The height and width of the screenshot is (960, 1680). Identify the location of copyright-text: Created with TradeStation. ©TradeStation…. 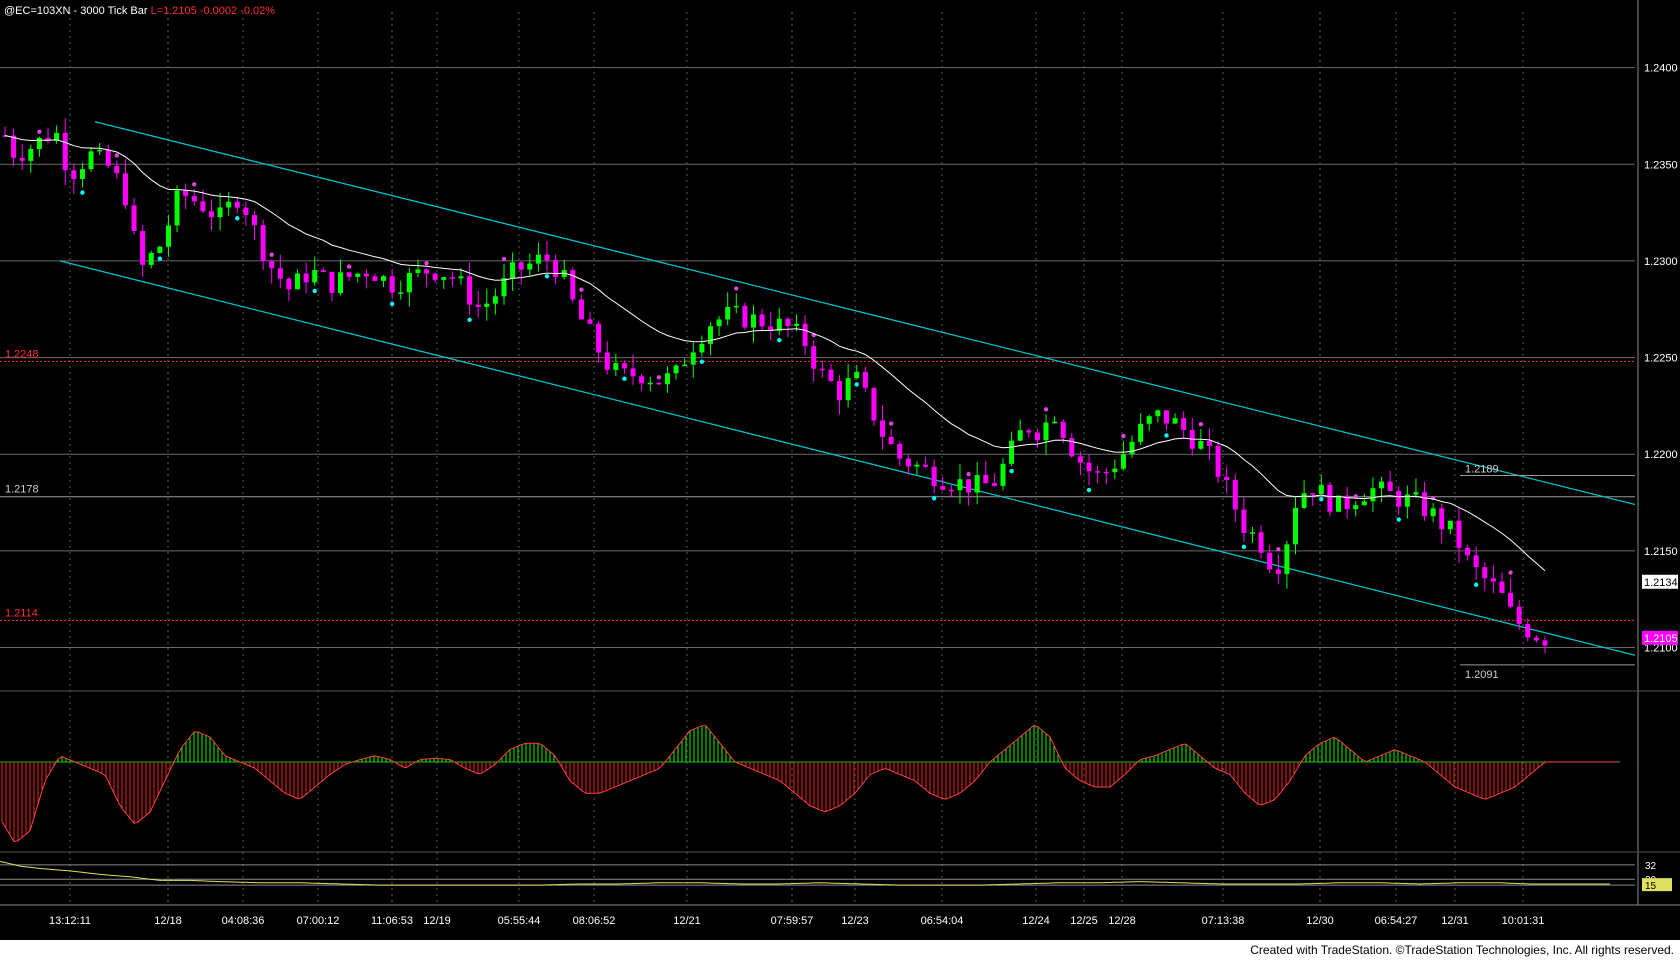
(1462, 950).